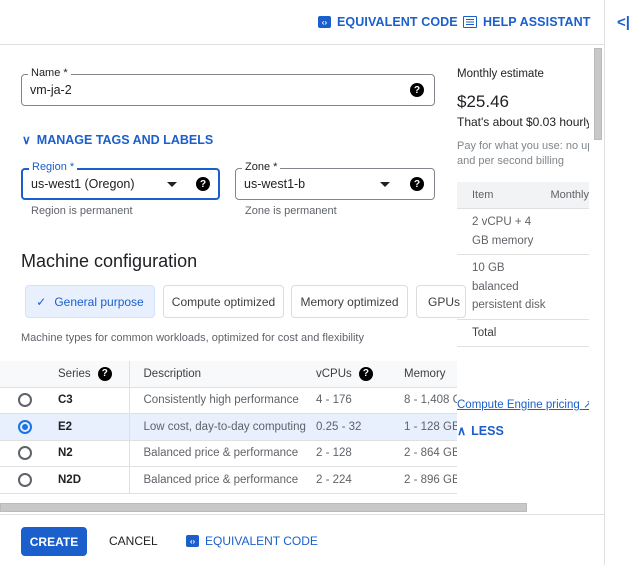 This screenshot has width=640, height=565. What do you see at coordinates (263, 507) in the screenshot?
I see `horizontal-scrollbar` at bounding box center [263, 507].